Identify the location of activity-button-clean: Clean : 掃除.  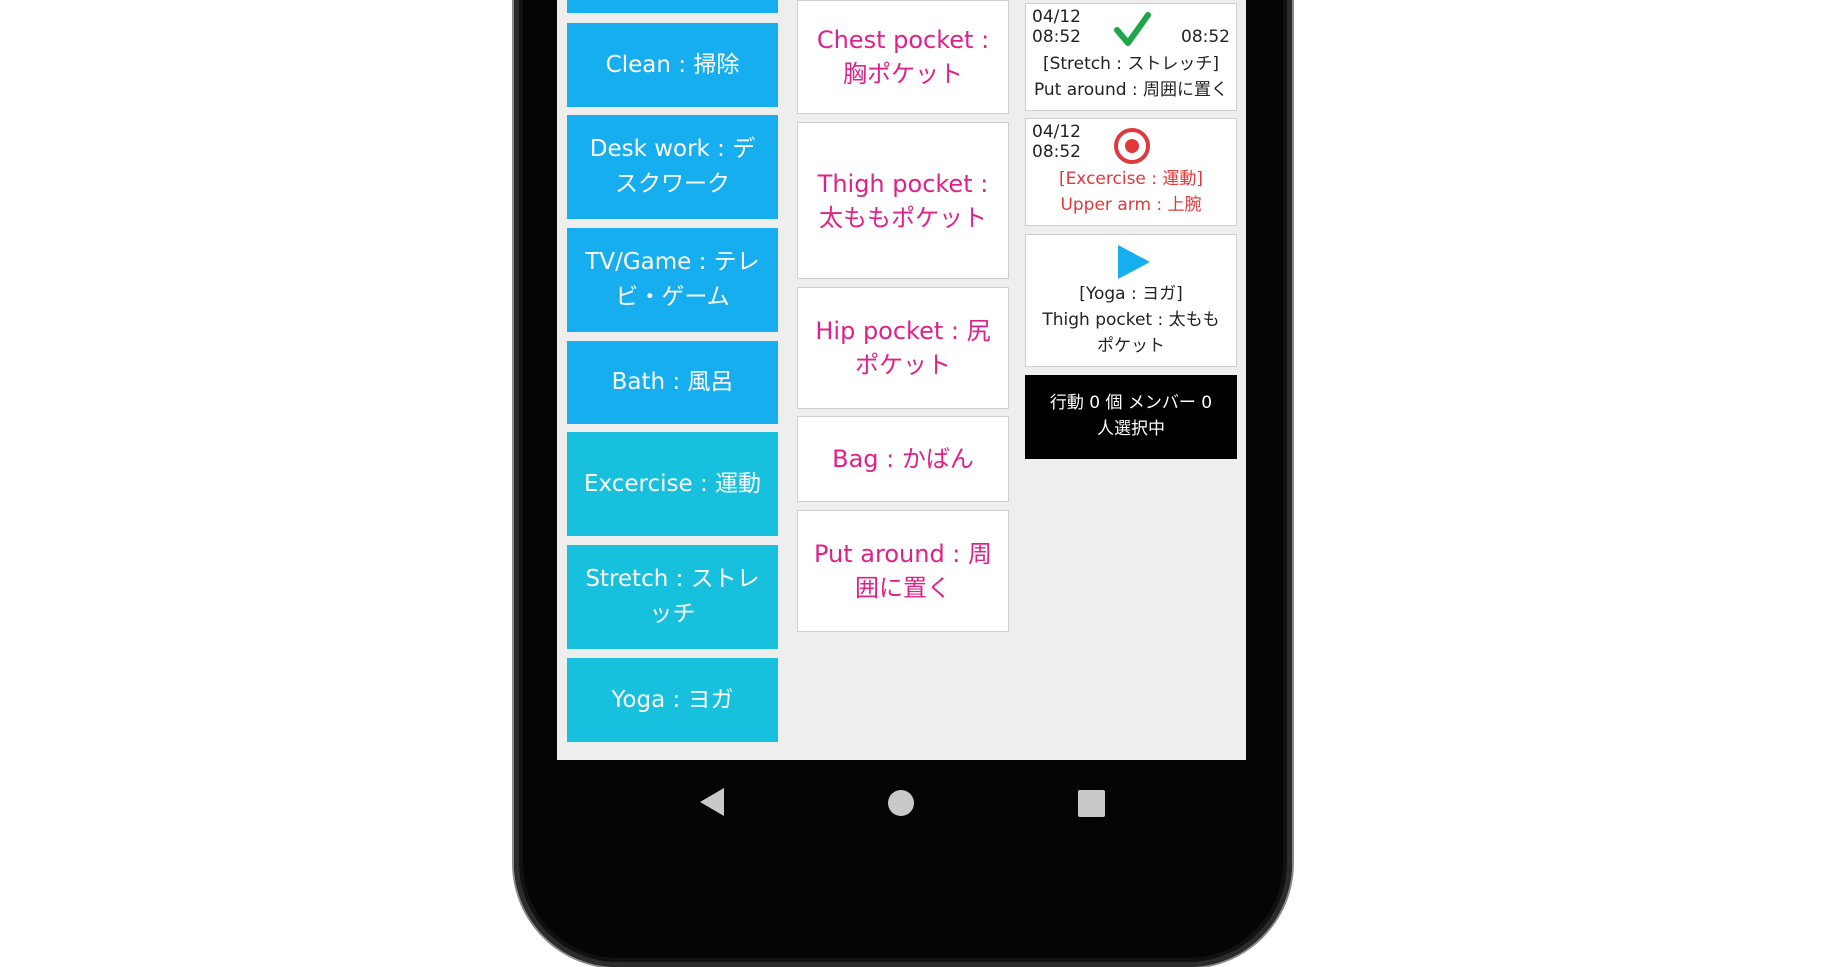
(672, 65).